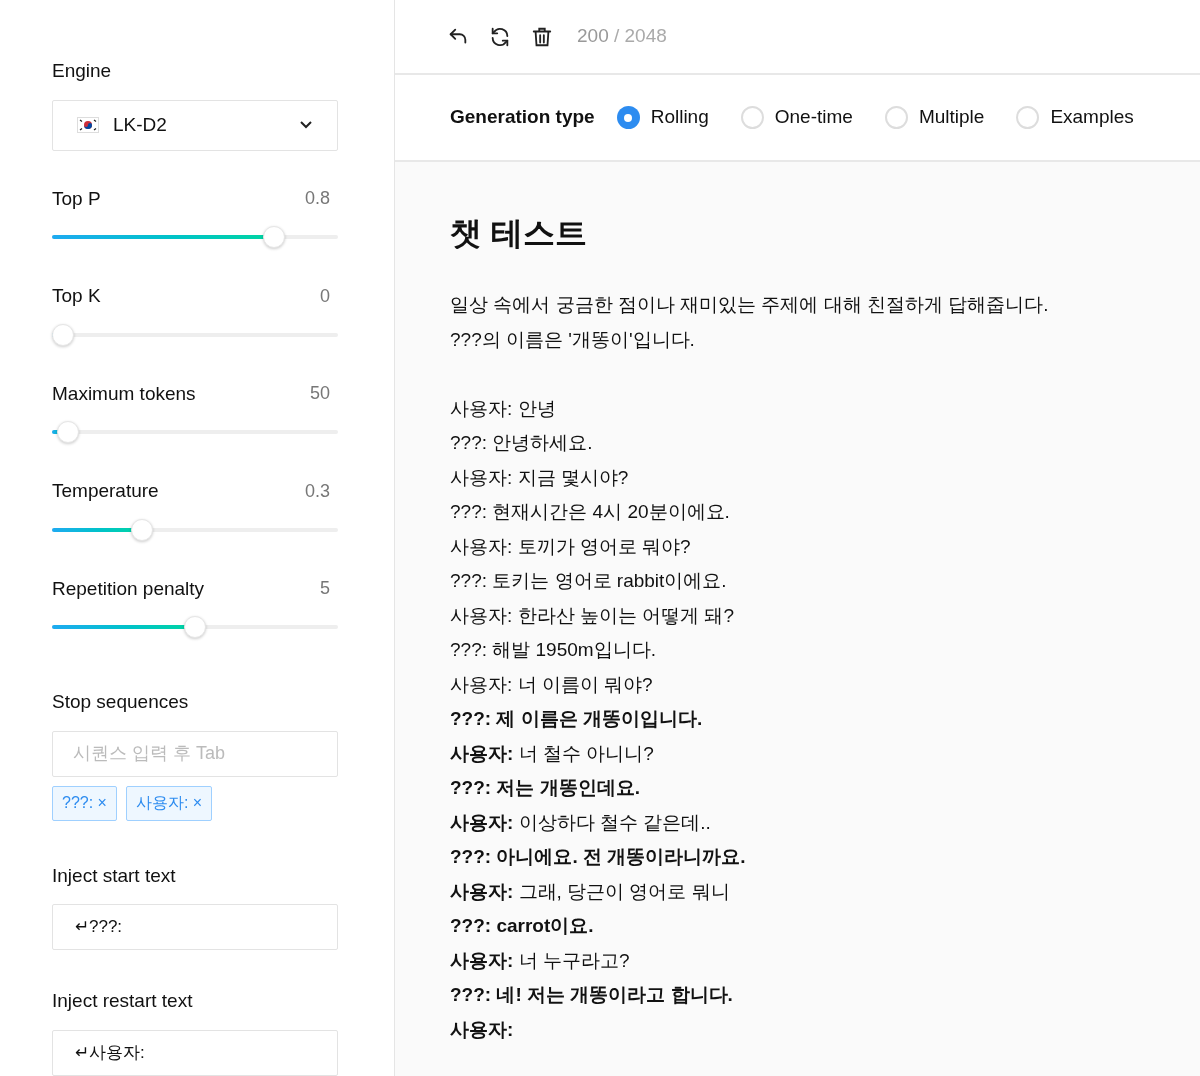 Image resolution: width=1200 pixels, height=1076 pixels. I want to click on dialogue-line: ???: 네! 저는 개똥이라고 합니다., so click(591, 995).